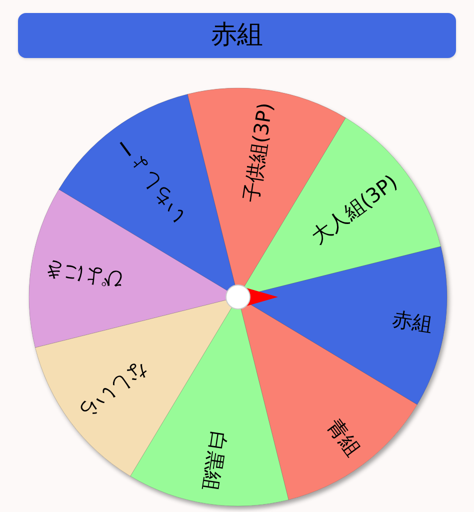 The image size is (474, 512). What do you see at coordinates (83, 276) in the screenshot?
I see `segment-label: ぴよにき` at bounding box center [83, 276].